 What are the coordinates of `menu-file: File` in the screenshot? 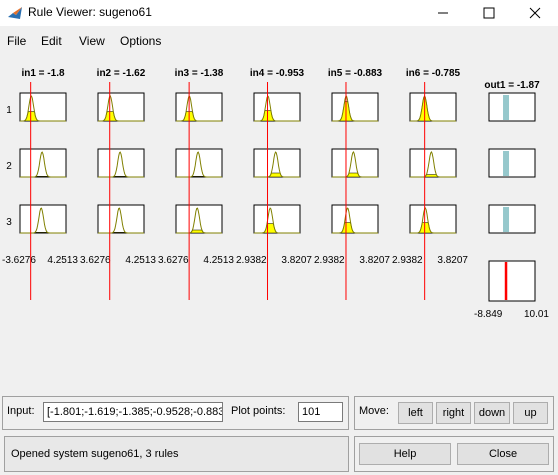 It's located at (16, 41).